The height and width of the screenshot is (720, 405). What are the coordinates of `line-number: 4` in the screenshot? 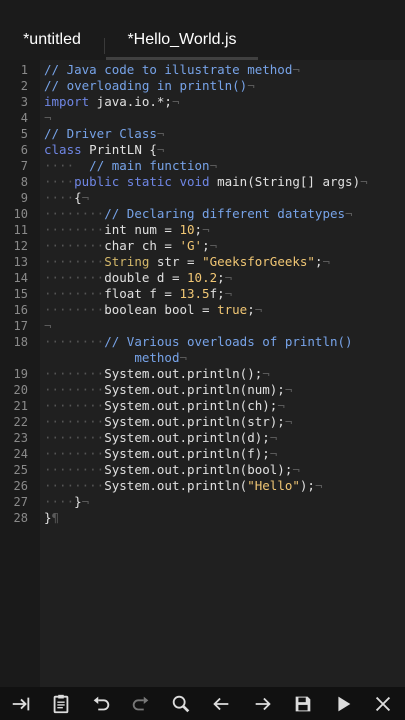 It's located at (24, 118).